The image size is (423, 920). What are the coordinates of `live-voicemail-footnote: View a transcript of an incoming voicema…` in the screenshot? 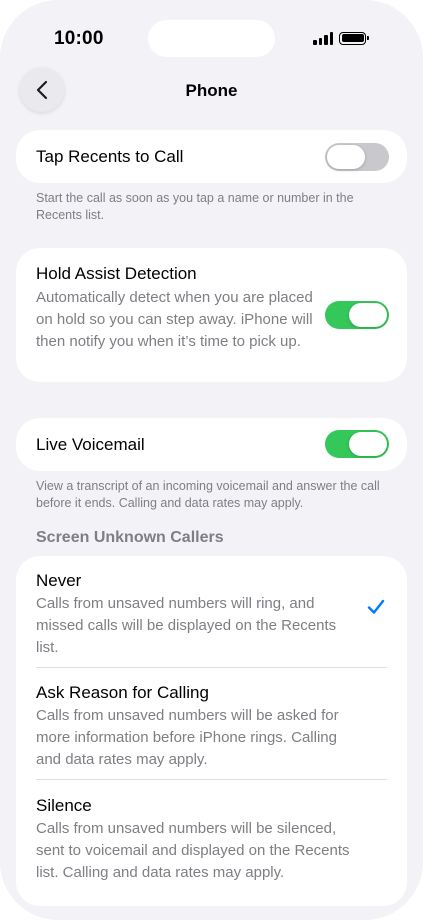 It's located at (208, 494).